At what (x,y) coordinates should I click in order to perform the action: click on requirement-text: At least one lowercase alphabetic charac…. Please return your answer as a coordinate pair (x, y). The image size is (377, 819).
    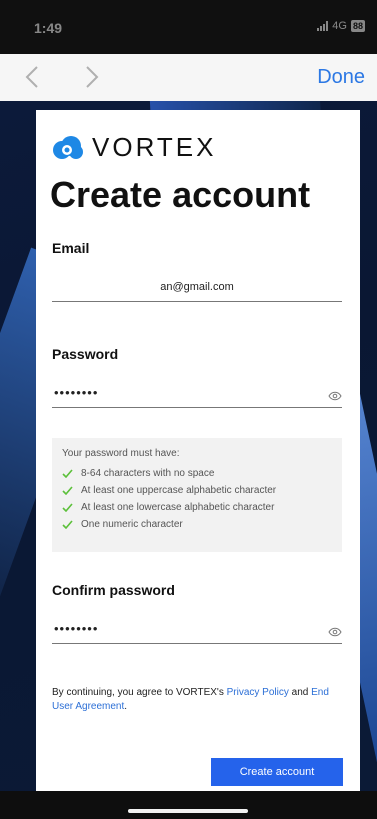
    Looking at the image, I should click on (178, 507).